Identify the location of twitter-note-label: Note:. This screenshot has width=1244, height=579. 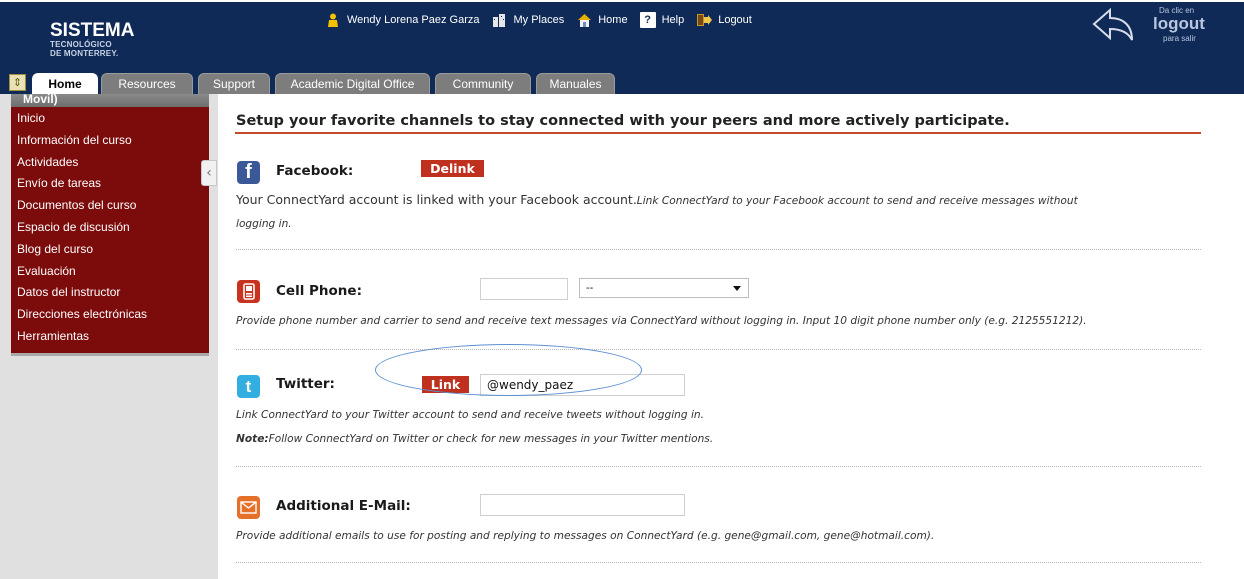
(252, 439).